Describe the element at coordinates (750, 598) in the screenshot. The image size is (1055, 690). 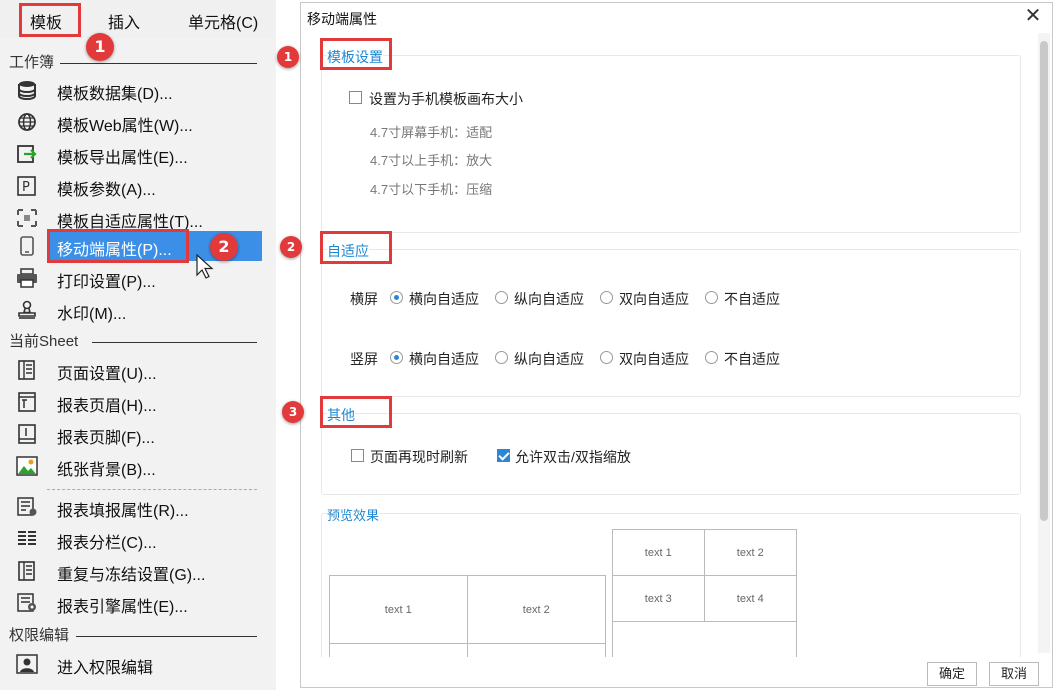
I see `preview-cell: text 4` at that location.